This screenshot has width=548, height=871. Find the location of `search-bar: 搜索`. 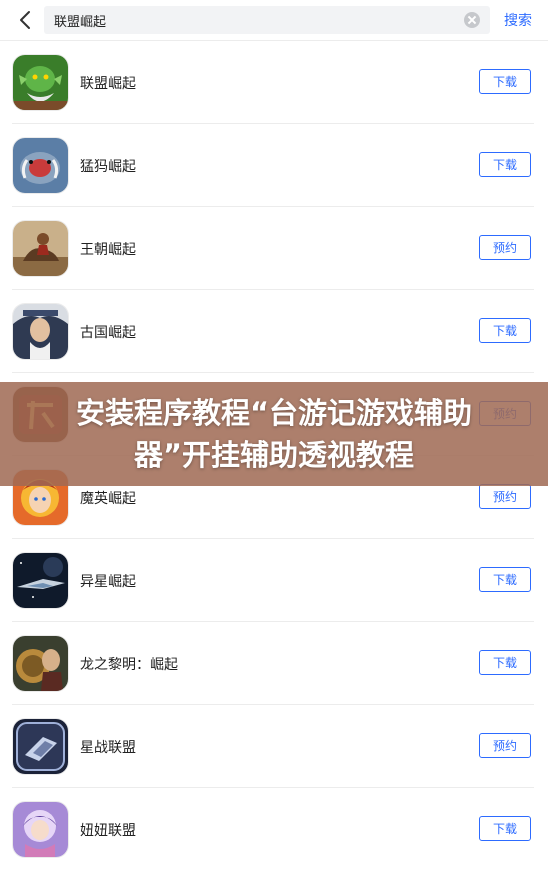

search-bar: 搜索 is located at coordinates (274, 20).